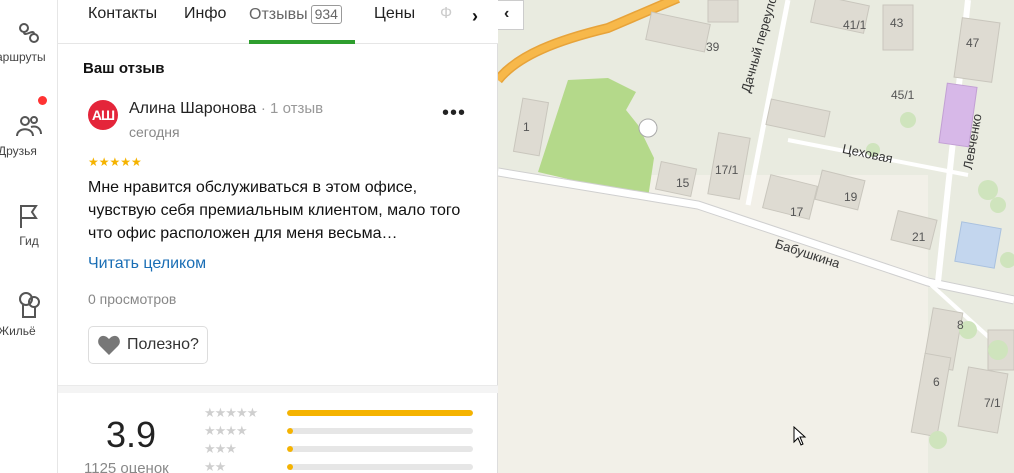 The height and width of the screenshot is (473, 1014). I want to click on your-review-heading: Ваш отзыв, so click(124, 68).